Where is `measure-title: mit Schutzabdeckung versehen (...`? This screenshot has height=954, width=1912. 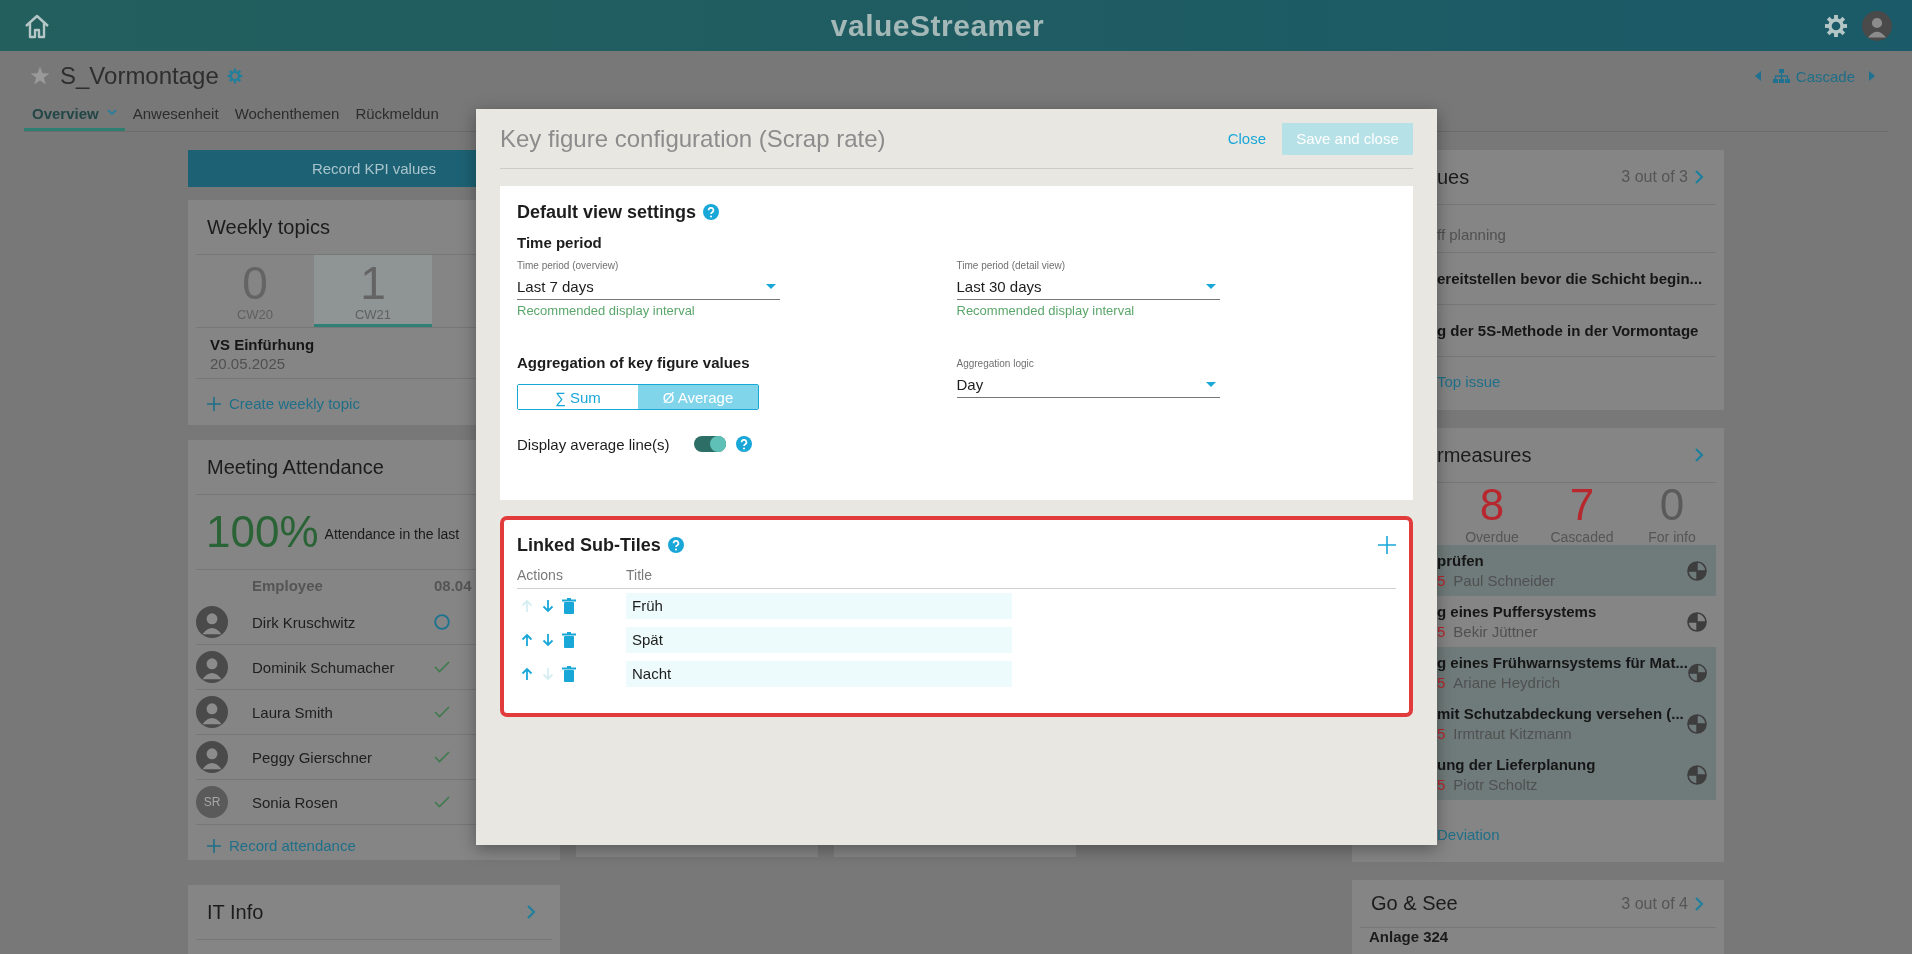
measure-title: mit Schutzabdeckung versehen (... is located at coordinates (1561, 713).